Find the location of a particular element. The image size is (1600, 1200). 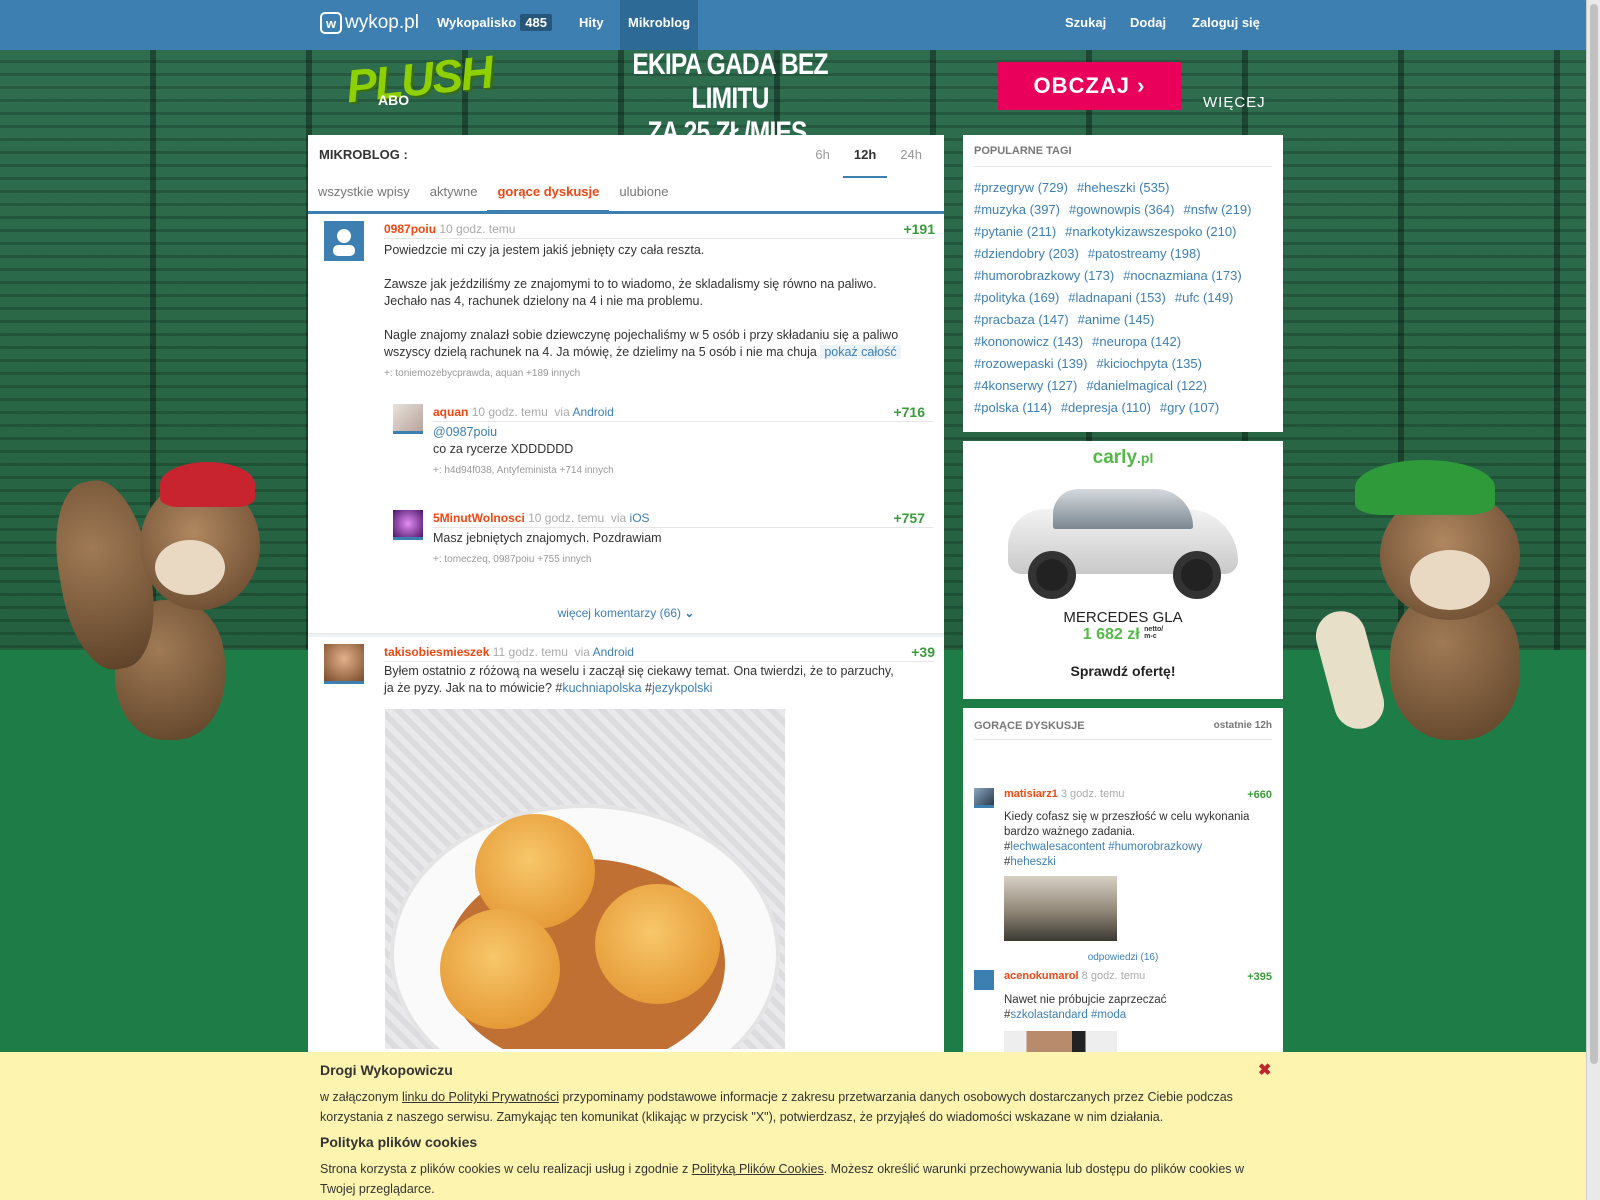

tag-link: szkolastandard is located at coordinates (1048, 1015).